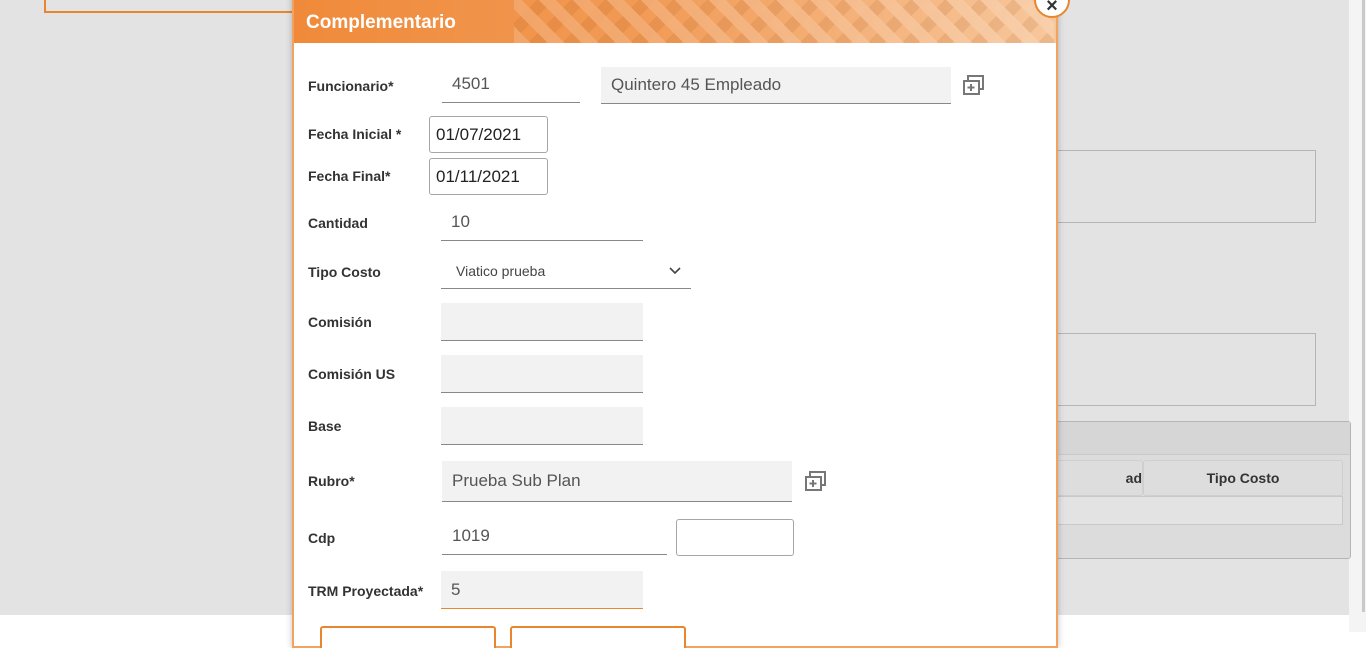  I want to click on funcionario-name-input, so click(776, 85).